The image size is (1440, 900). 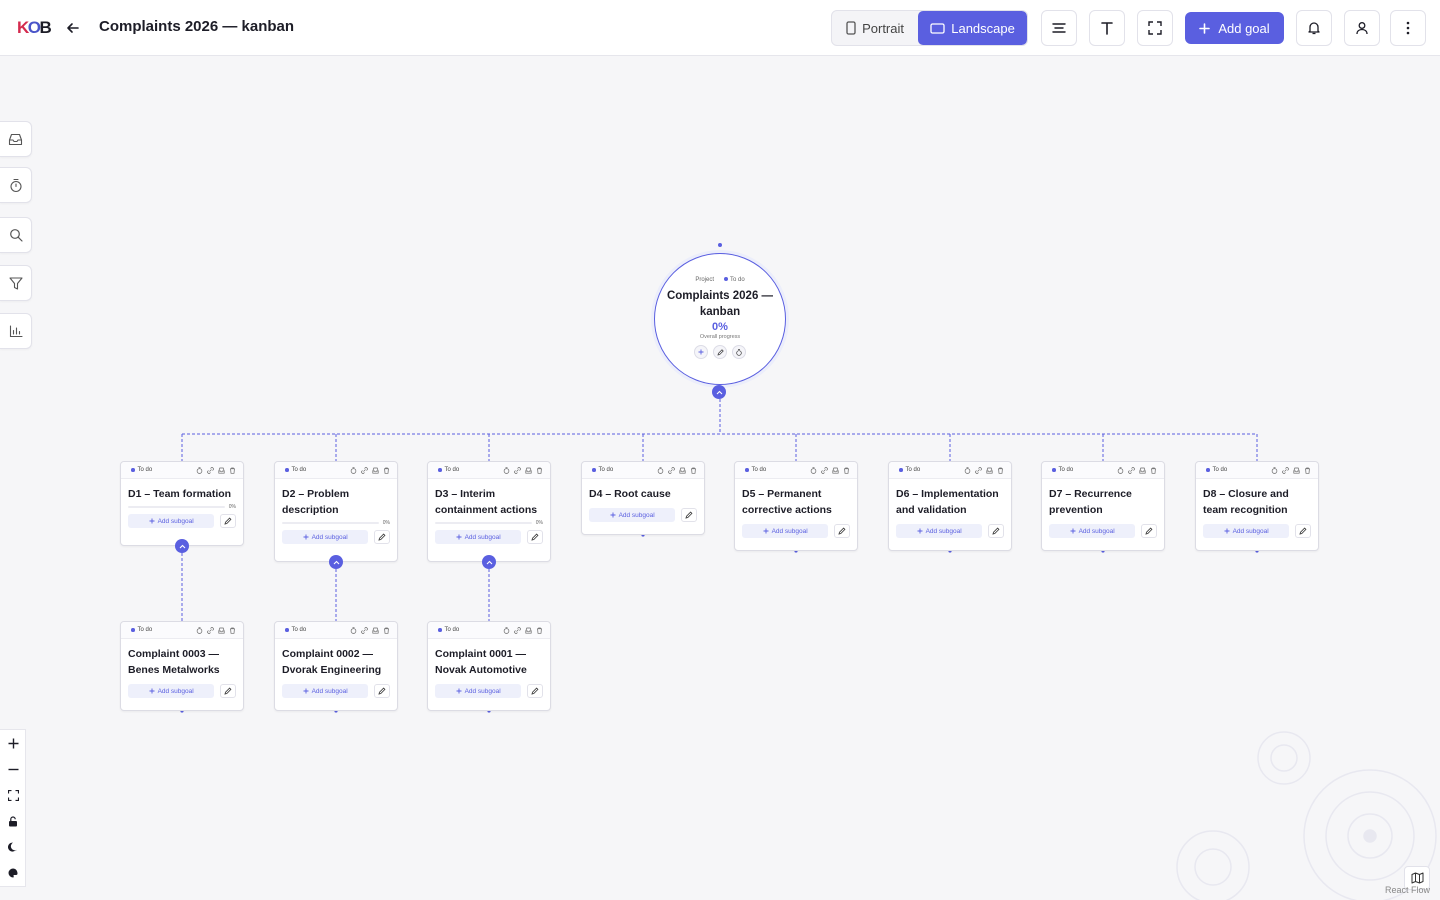 What do you see at coordinates (13, 795) in the screenshot?
I see `fit-view-button` at bounding box center [13, 795].